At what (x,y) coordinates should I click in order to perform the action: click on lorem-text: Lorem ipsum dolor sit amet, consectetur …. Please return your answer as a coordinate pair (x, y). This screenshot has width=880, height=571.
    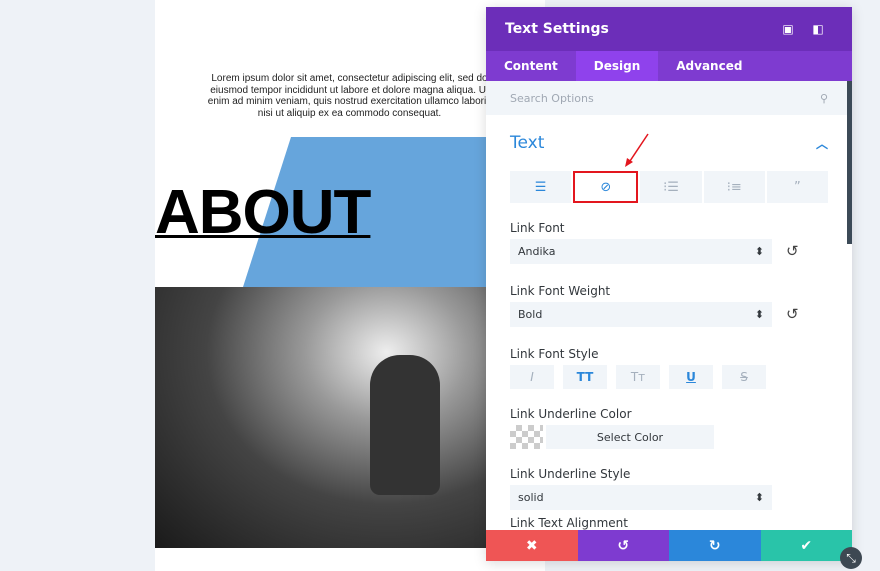
    Looking at the image, I should click on (349, 96).